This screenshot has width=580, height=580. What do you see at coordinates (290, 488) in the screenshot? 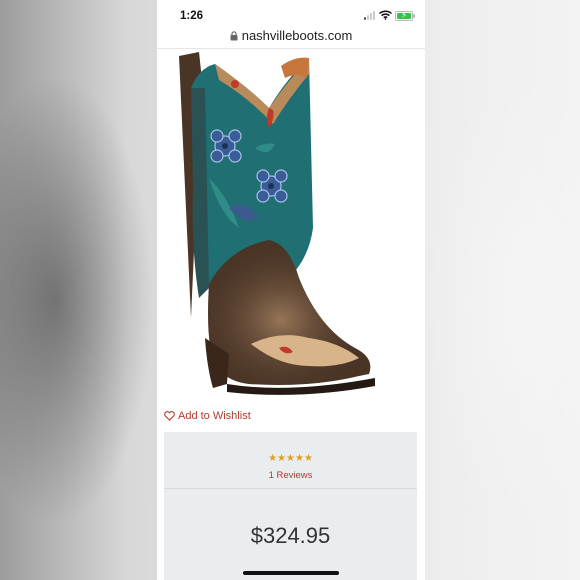
I see `divider` at bounding box center [290, 488].